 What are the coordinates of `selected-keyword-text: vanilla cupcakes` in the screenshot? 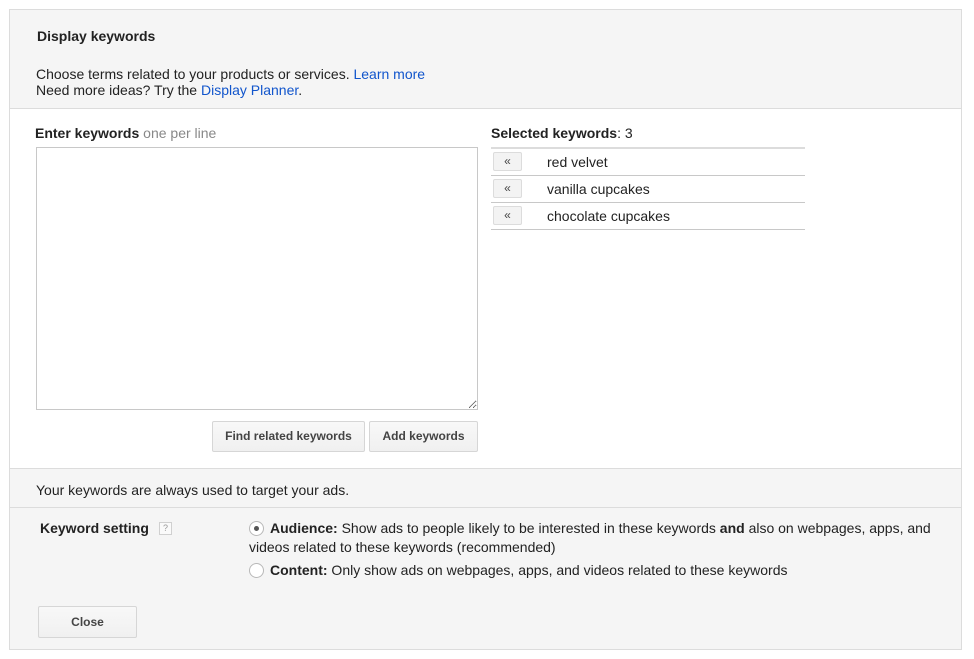 It's located at (598, 189).